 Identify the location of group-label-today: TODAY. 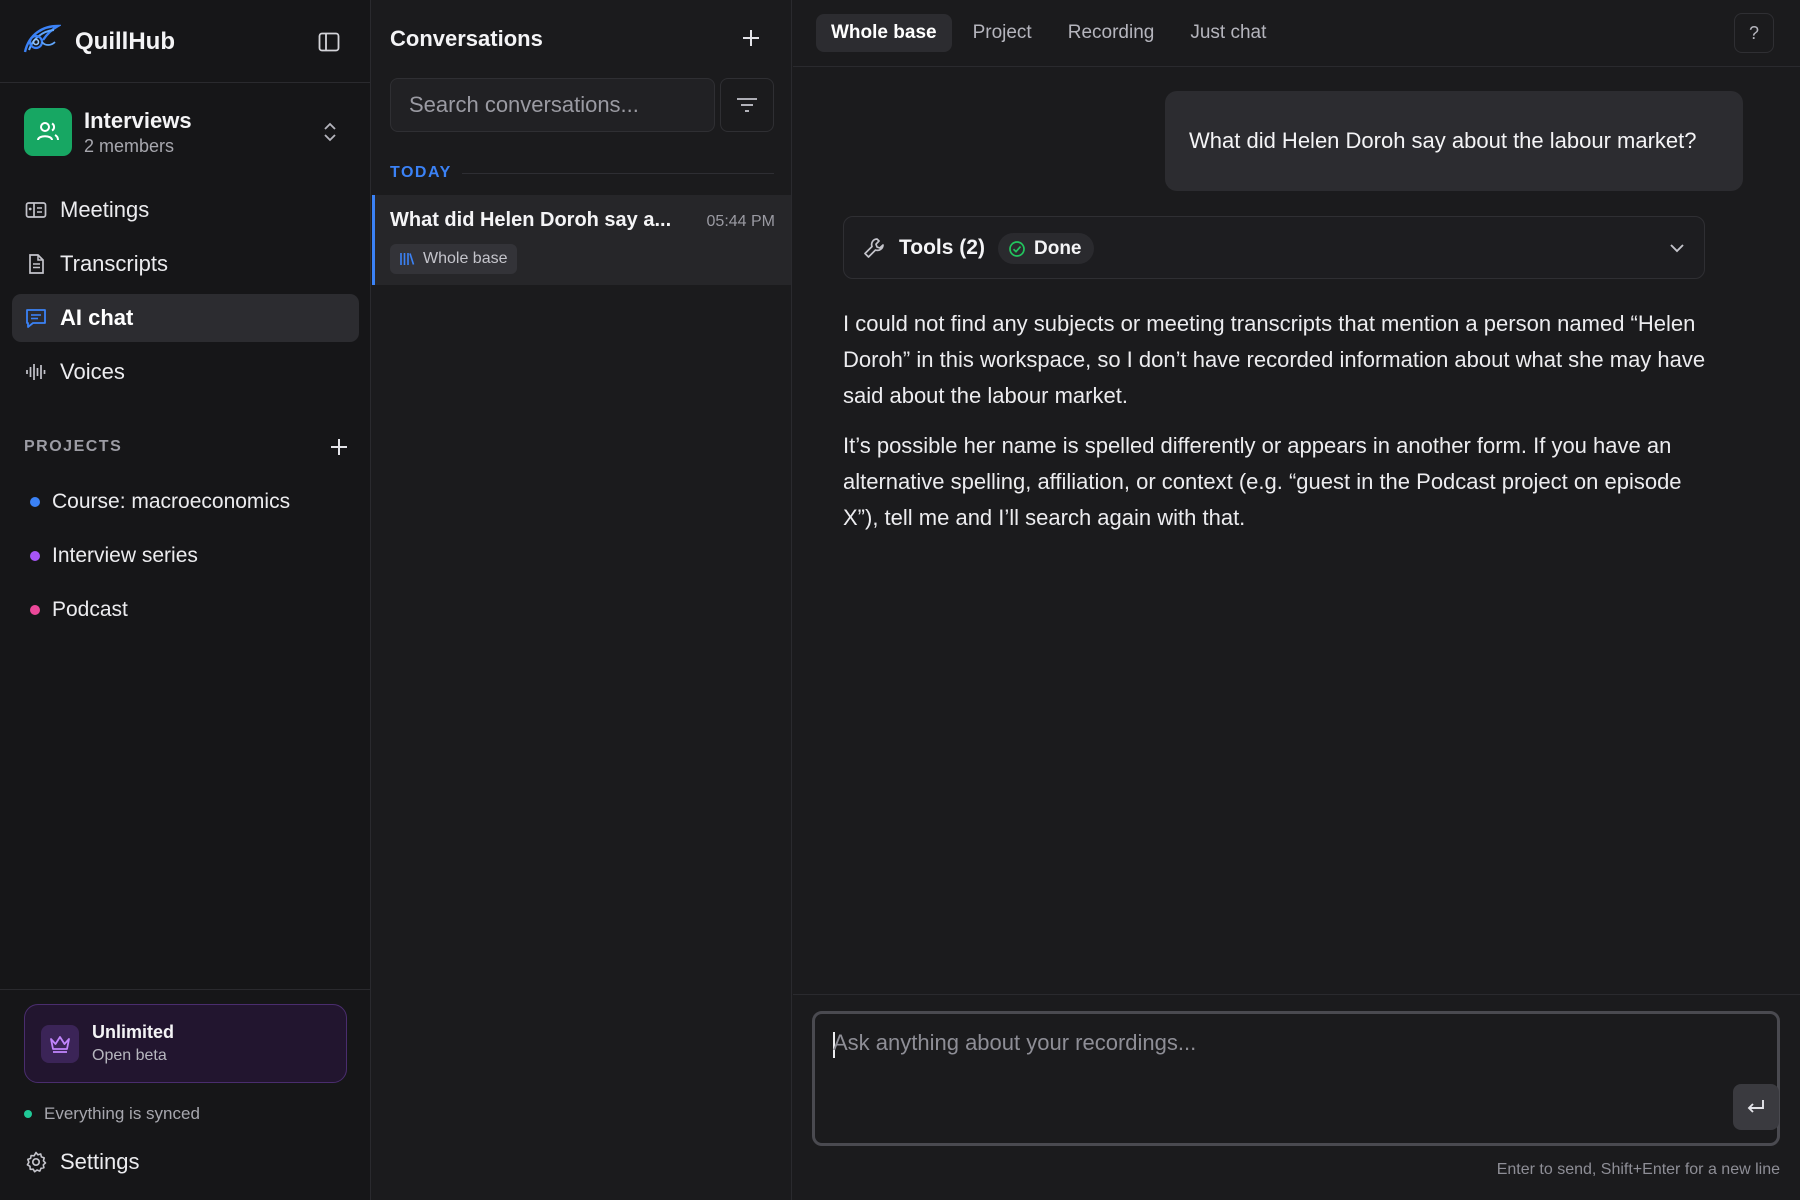
(421, 172).